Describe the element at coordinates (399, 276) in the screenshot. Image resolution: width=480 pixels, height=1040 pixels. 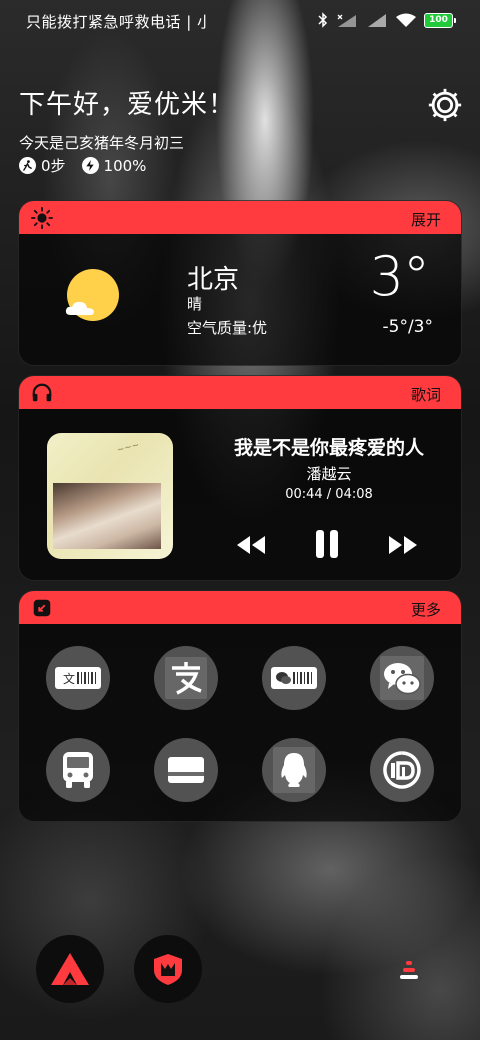
I see `current-temperature: 3°` at that location.